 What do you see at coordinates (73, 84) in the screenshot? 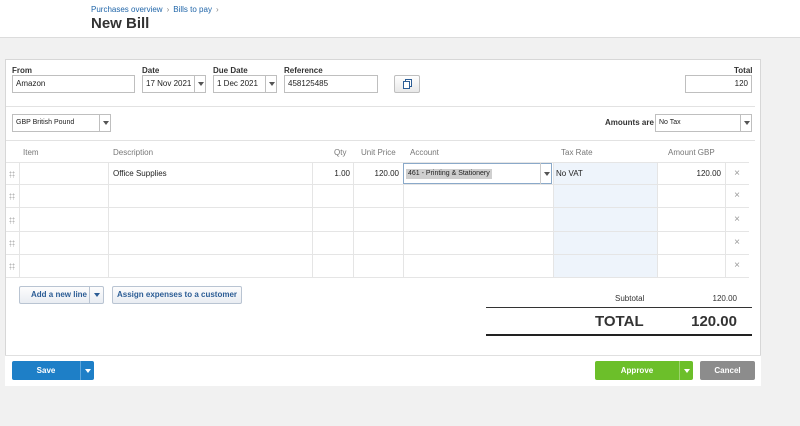
I see `from-input: Amazon` at bounding box center [73, 84].